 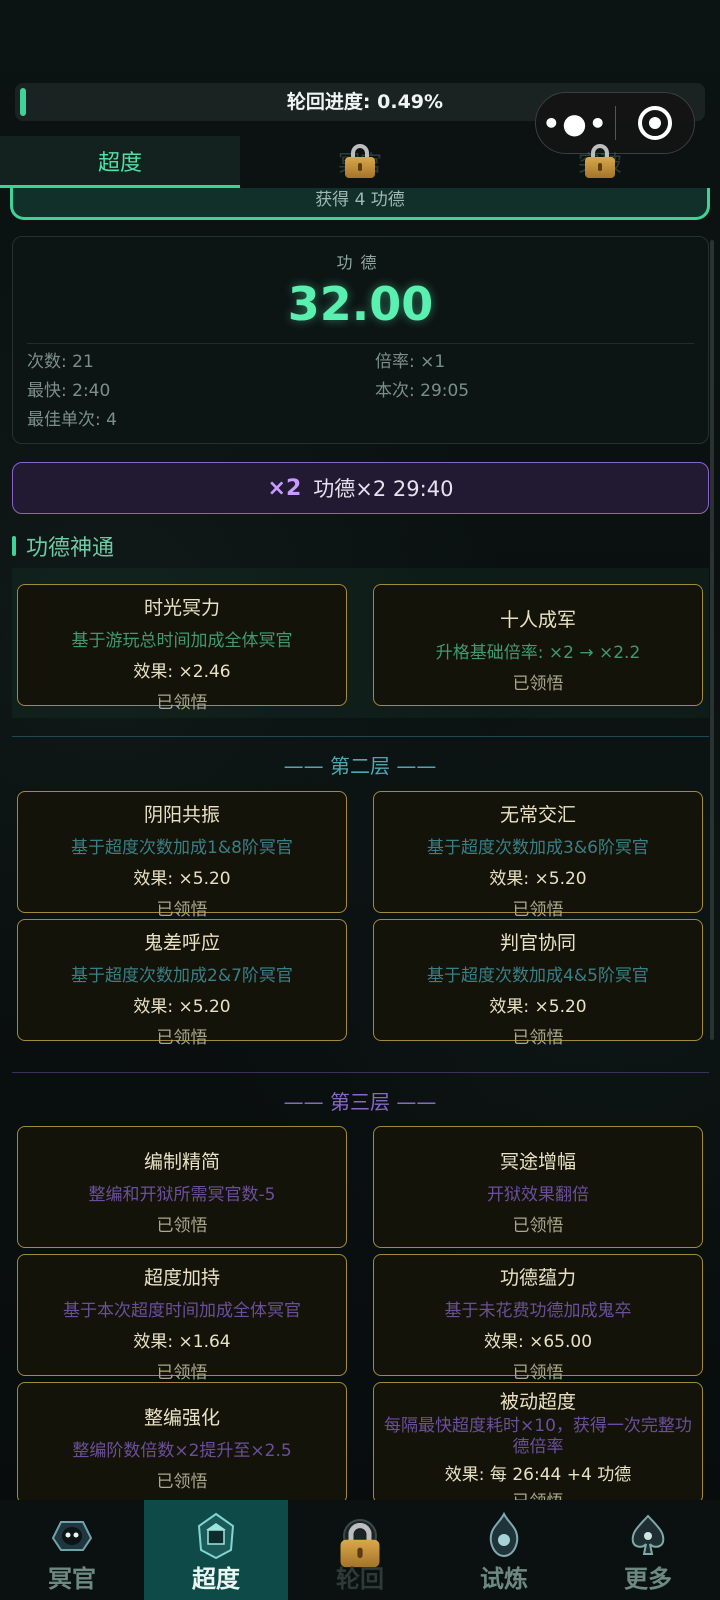 I want to click on skill-desc: 每隔最快超度耗时×10，获得一次完整功德倍率, so click(x=538, y=1436).